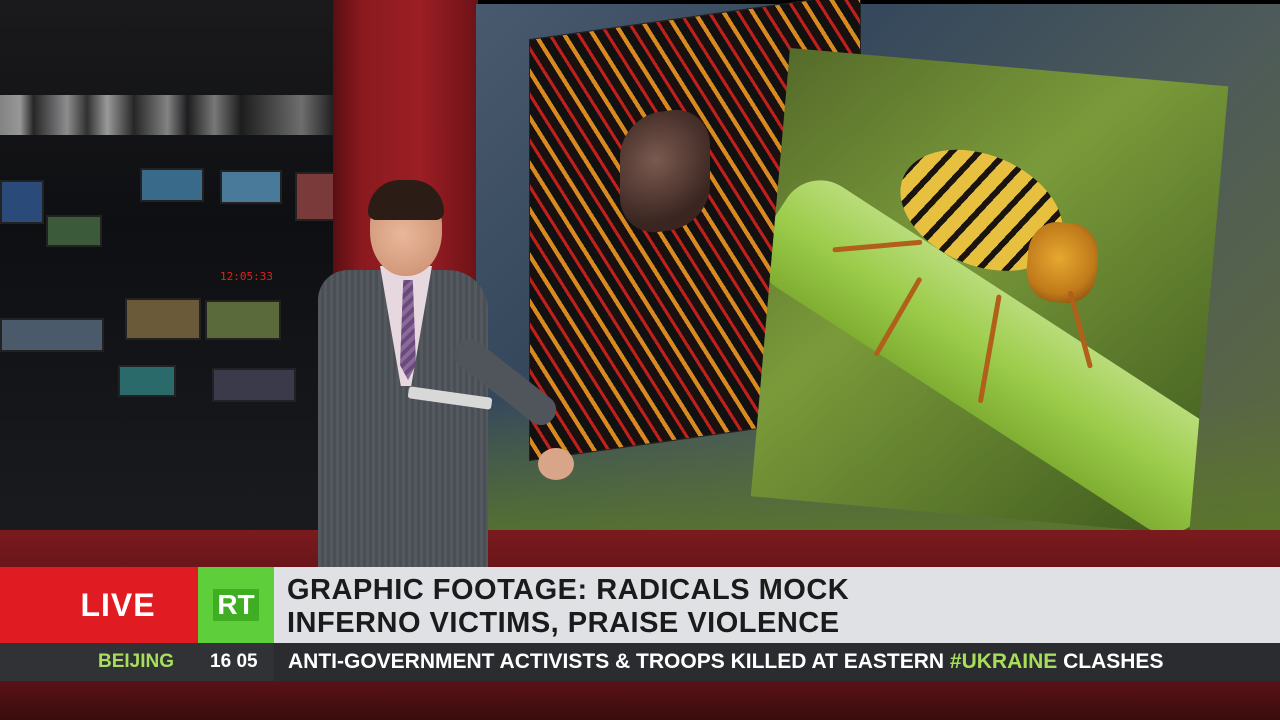  Describe the element at coordinates (568, 590) in the screenshot. I see `headline-line-1: GRAPHIC FOOTAGE: RADICALS MOCK` at that location.